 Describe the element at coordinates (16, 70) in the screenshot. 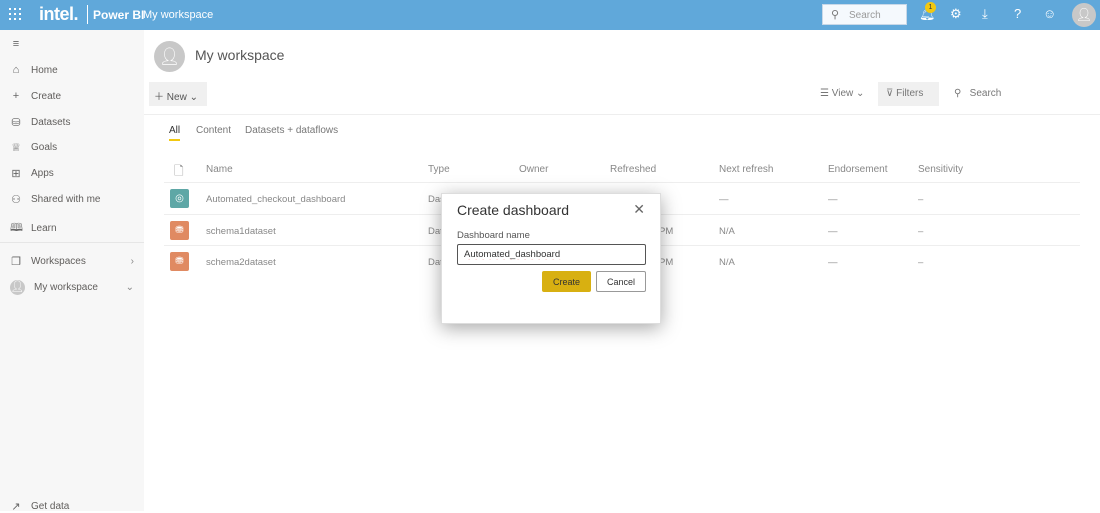

I see `home-icon: ⌂` at that location.